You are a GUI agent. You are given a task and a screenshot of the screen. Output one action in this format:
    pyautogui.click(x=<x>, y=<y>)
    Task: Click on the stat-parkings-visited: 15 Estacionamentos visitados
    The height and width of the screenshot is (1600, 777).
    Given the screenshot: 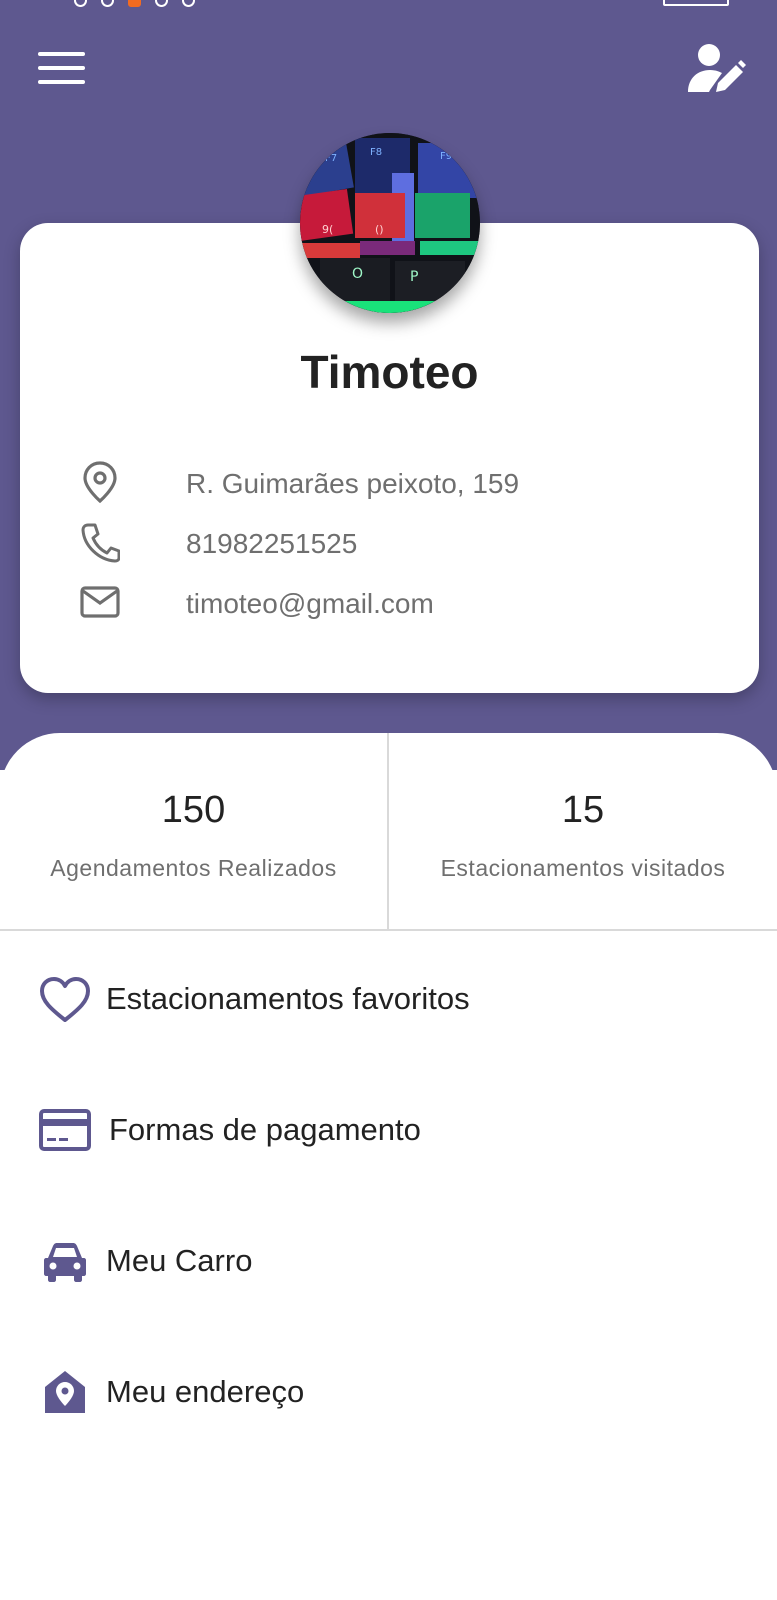 What is the action you would take?
    pyautogui.click(x=583, y=831)
    